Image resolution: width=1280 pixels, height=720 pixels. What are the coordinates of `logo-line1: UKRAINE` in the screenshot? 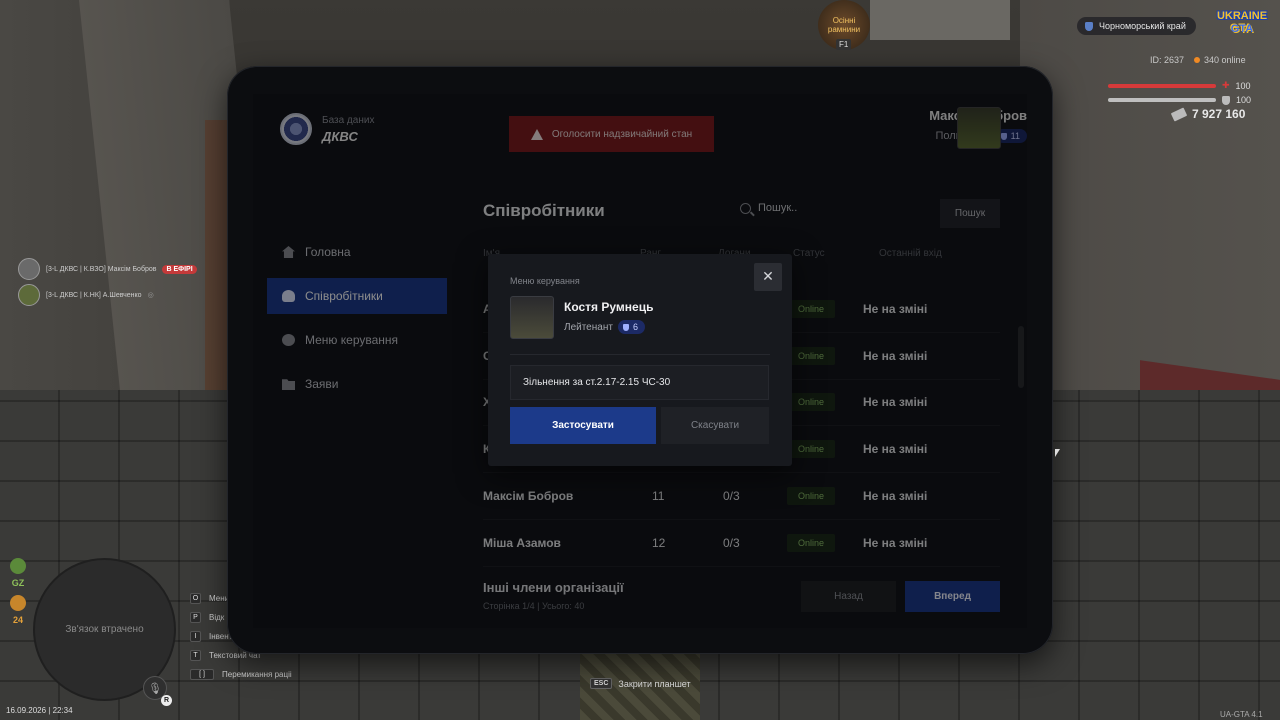 It's located at (1242, 16).